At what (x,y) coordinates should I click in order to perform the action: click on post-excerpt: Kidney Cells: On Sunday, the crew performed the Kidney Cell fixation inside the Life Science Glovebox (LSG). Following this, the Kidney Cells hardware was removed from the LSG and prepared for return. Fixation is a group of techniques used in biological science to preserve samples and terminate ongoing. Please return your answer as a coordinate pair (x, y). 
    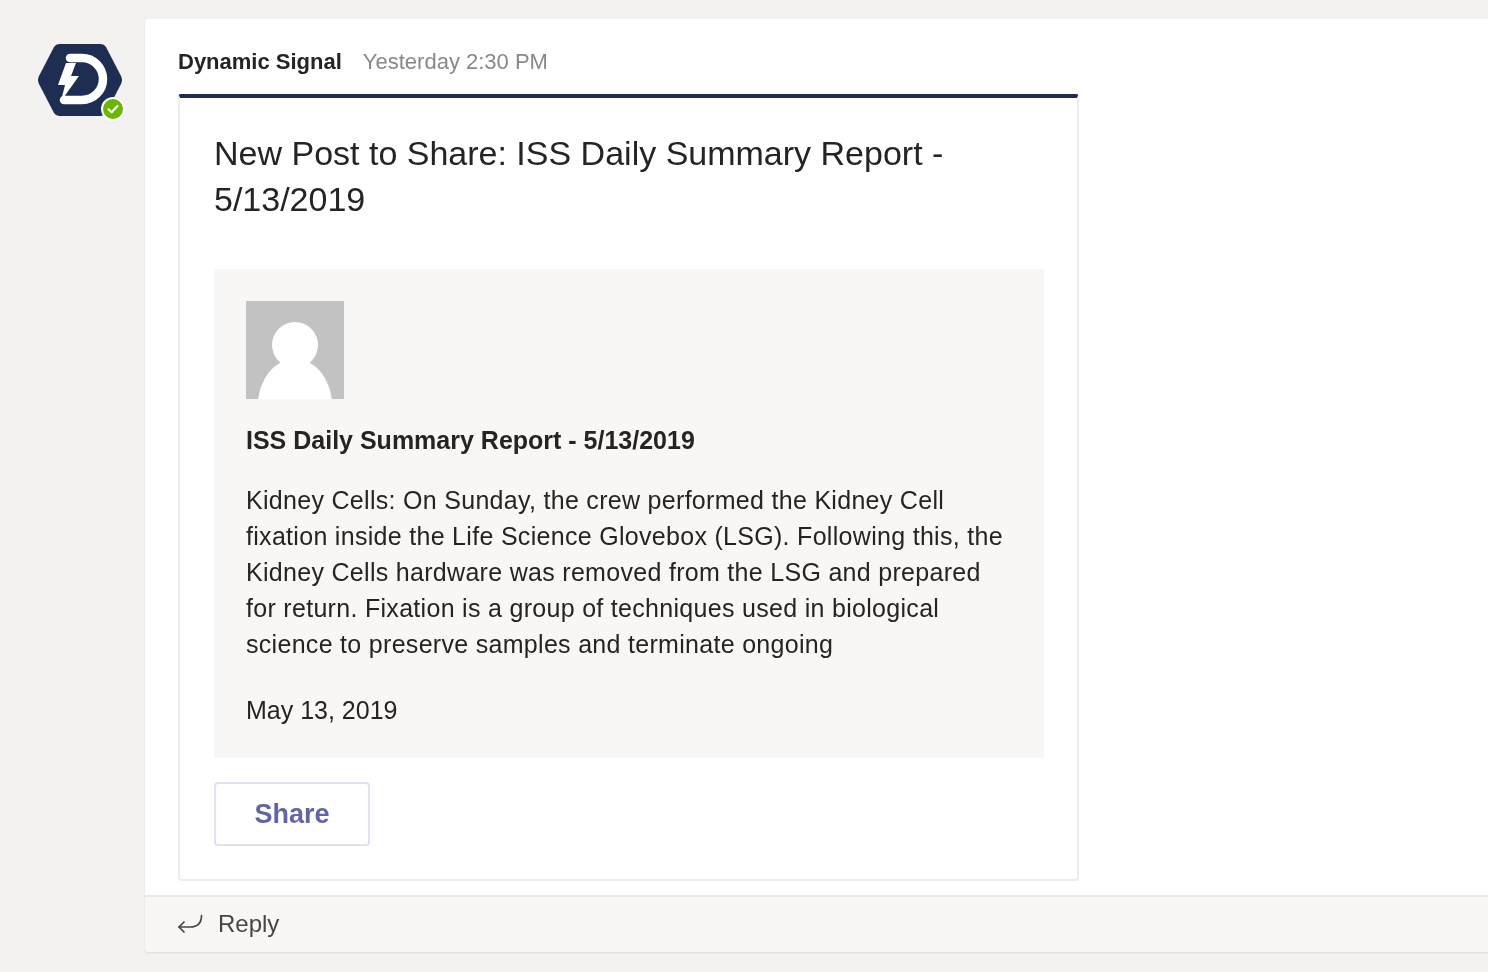
    Looking at the image, I should click on (625, 572).